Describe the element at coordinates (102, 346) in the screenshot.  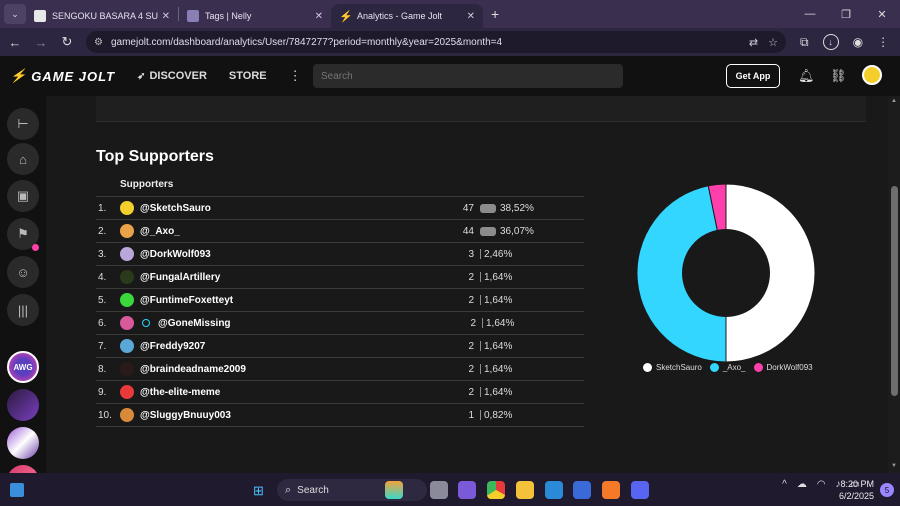
I see `rank-number: 7.` at that location.